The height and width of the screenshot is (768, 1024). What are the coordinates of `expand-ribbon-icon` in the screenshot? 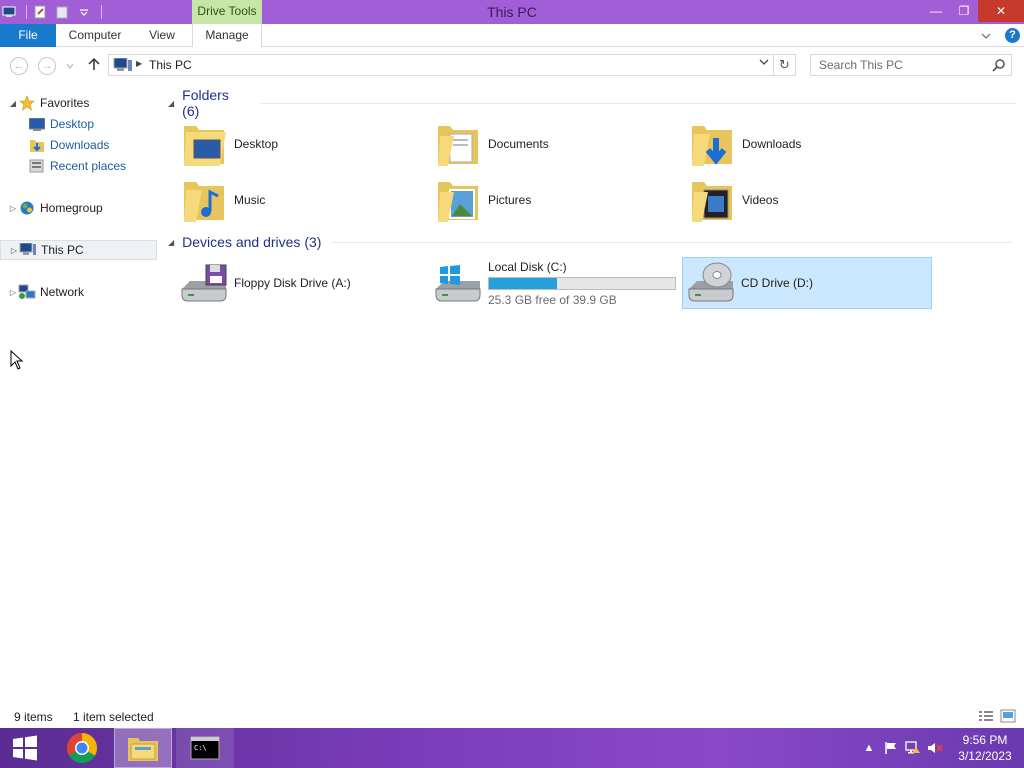 It's located at (986, 36).